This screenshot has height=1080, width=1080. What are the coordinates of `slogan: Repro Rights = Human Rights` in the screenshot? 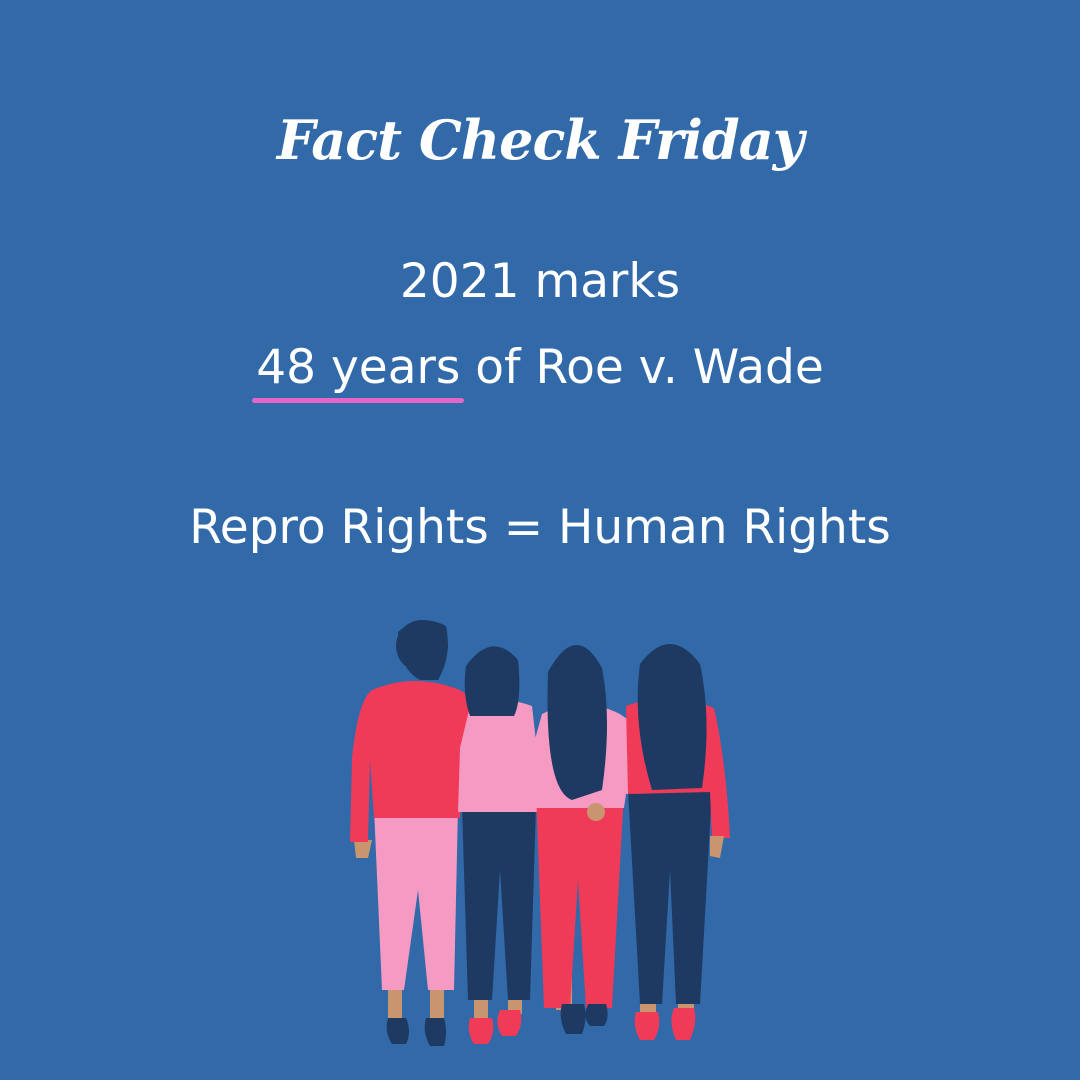 It's located at (540, 527).